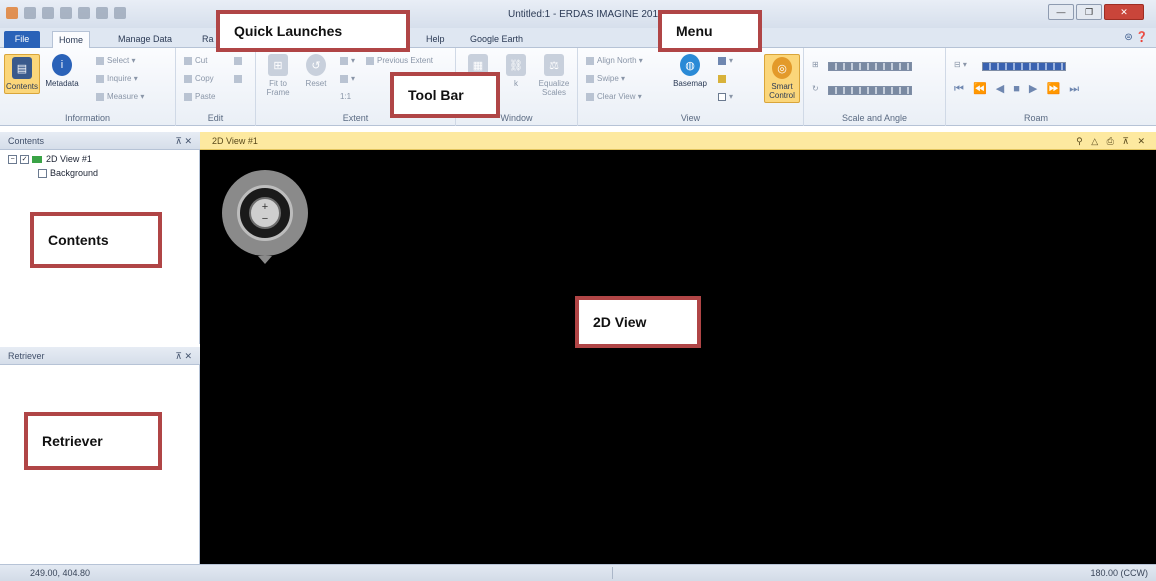 The width and height of the screenshot is (1156, 581). I want to click on view-tab-icons: ⚲ △ ⎙ ⊼ ✕, so click(1112, 141).